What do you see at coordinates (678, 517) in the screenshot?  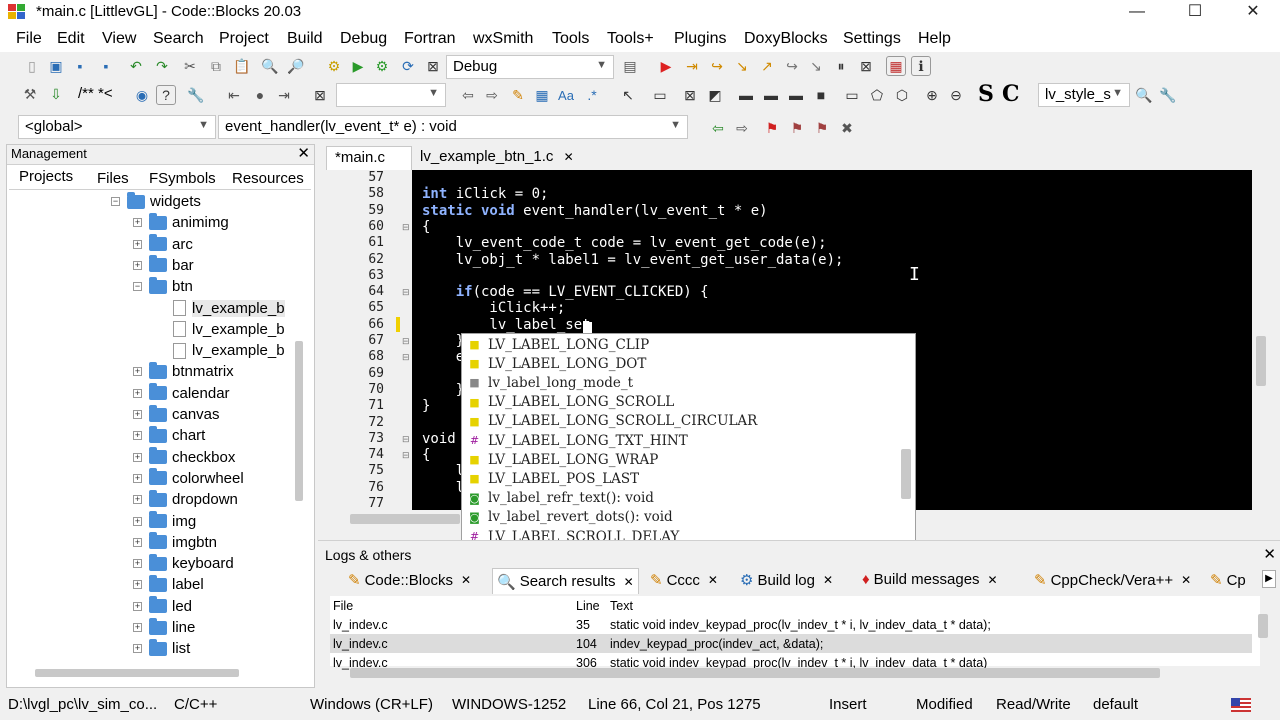 I see `autocomplete-item: ◙ lv_label_revert_dots(): void` at bounding box center [678, 517].